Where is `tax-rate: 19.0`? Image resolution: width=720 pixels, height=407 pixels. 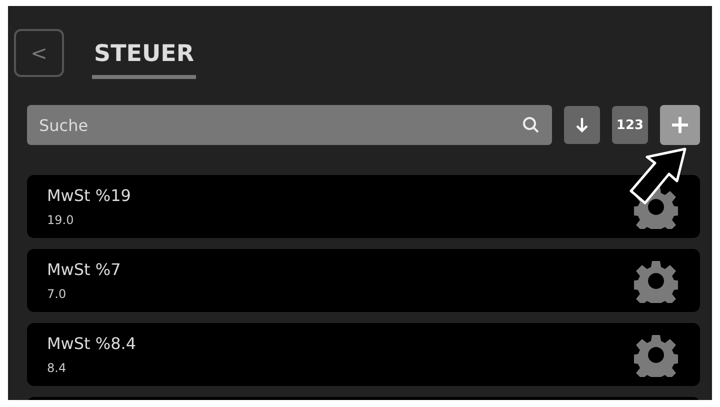
tax-rate: 19.0 is located at coordinates (61, 220).